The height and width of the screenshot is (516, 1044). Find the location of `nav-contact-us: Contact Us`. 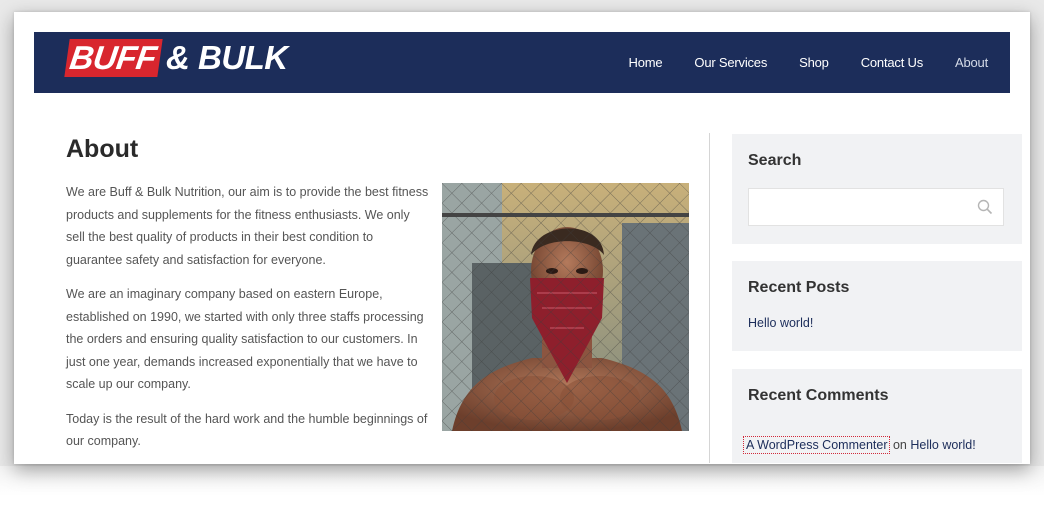

nav-contact-us: Contact Us is located at coordinates (892, 62).